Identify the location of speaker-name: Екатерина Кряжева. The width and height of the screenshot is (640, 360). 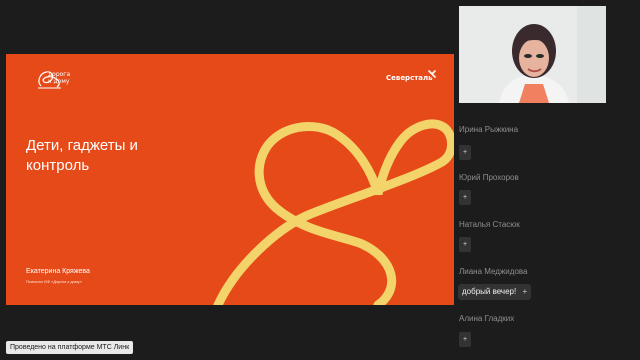
(58, 271).